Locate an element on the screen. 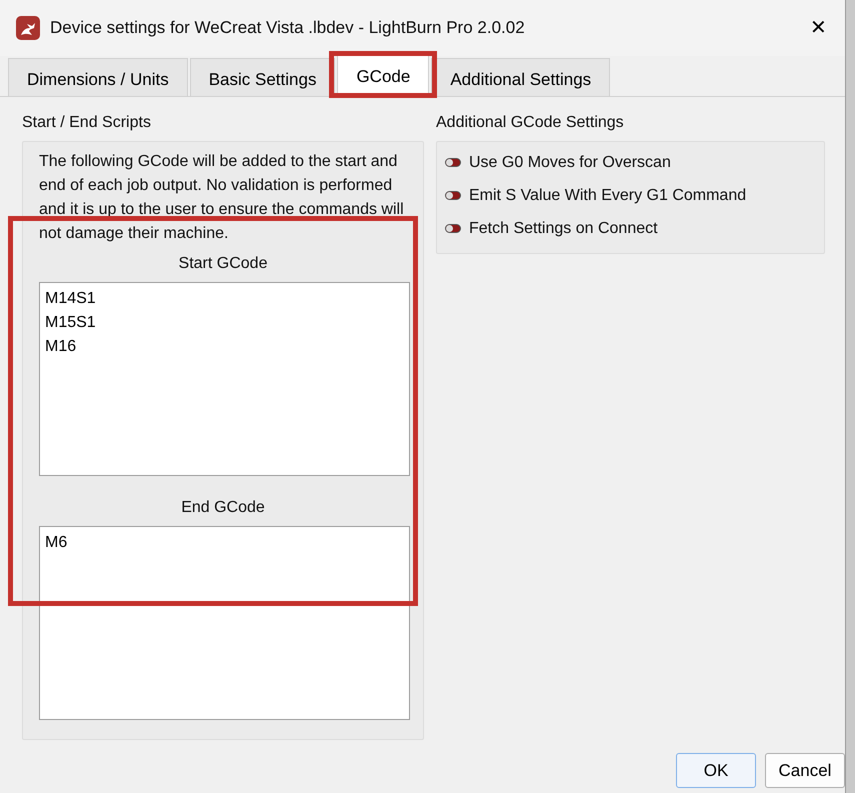 The width and height of the screenshot is (855, 793). option-label: Fetch Settings on Connect is located at coordinates (563, 228).